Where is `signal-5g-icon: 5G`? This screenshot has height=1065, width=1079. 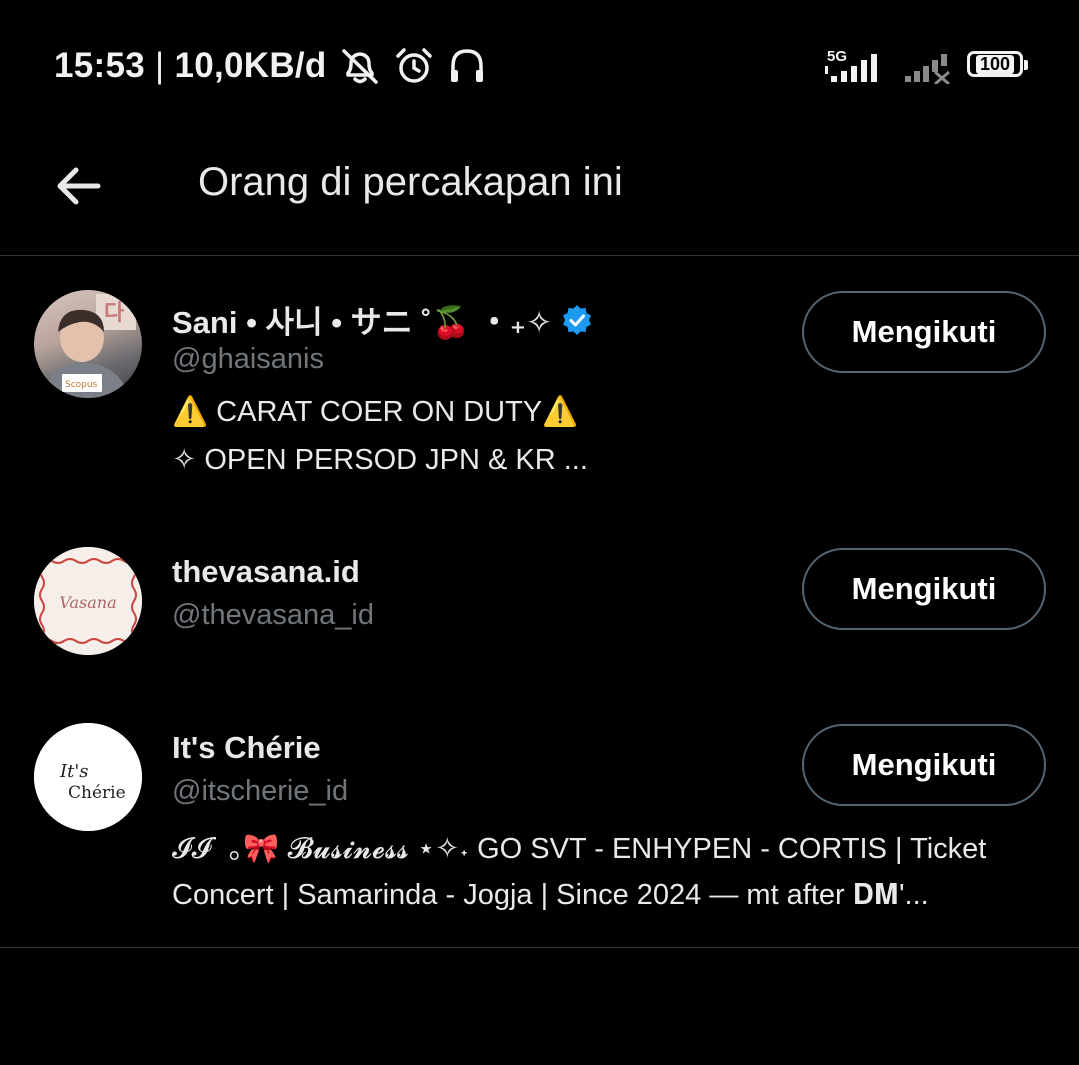
signal-5g-icon: 5G is located at coordinates (855, 64).